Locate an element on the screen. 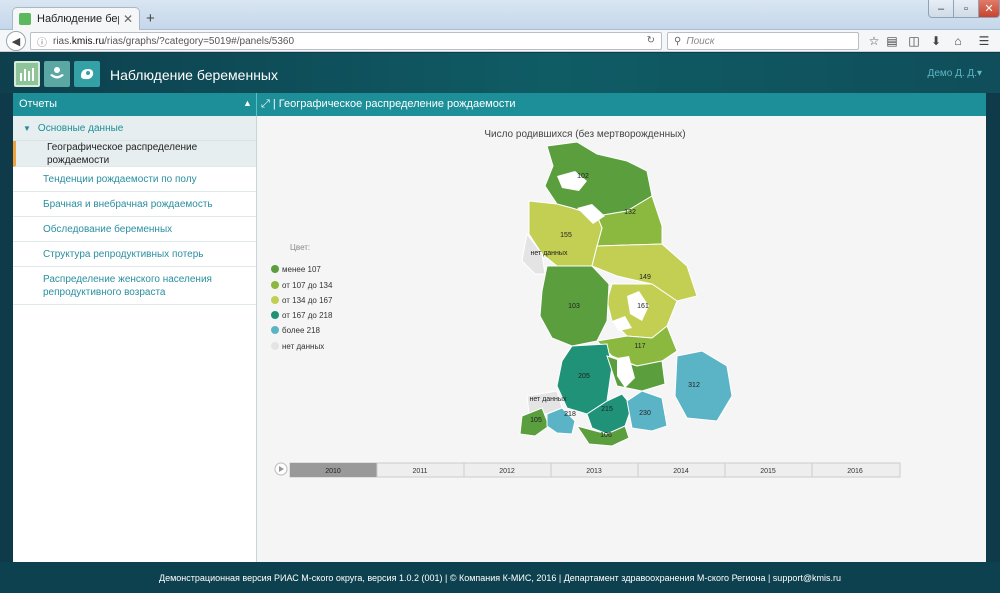 Image resolution: width=1000 pixels, height=593 pixels. region-value-label: 218 is located at coordinates (570, 414).